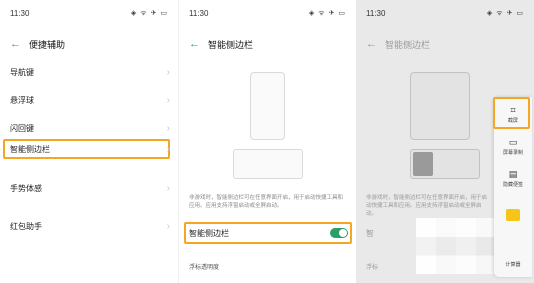  What do you see at coordinates (268, 233) in the screenshot?
I see `smart-sidebar-toggle-row: 智能侧边栏` at bounding box center [268, 233].